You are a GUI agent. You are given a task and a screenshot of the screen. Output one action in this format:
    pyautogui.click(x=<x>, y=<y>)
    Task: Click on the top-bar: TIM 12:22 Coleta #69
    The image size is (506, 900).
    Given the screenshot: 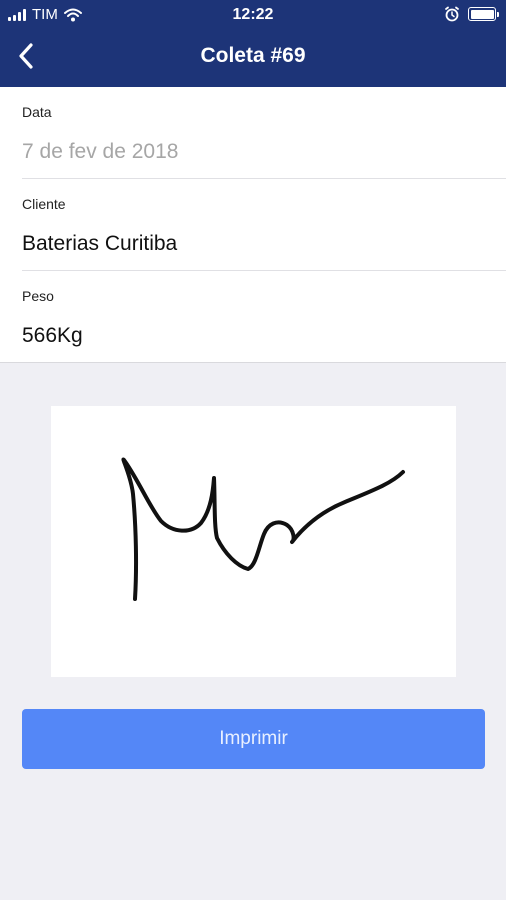 What is the action you would take?
    pyautogui.click(x=253, y=43)
    